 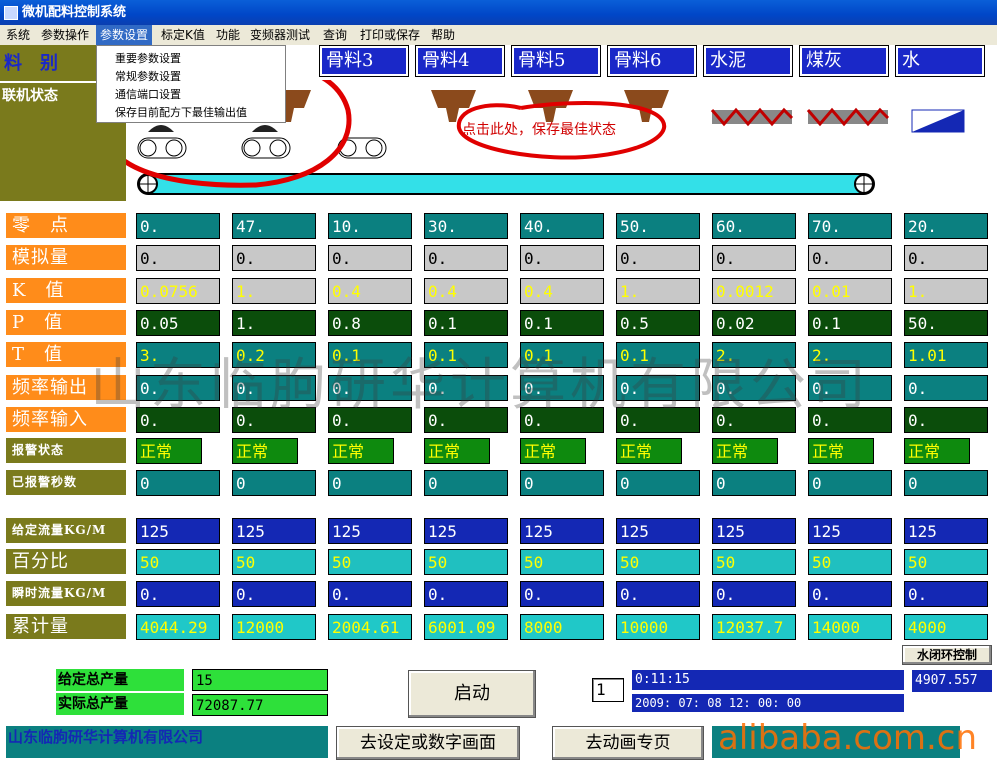 I want to click on goto-setting-button: 去设定或数字画面, so click(x=428, y=743).